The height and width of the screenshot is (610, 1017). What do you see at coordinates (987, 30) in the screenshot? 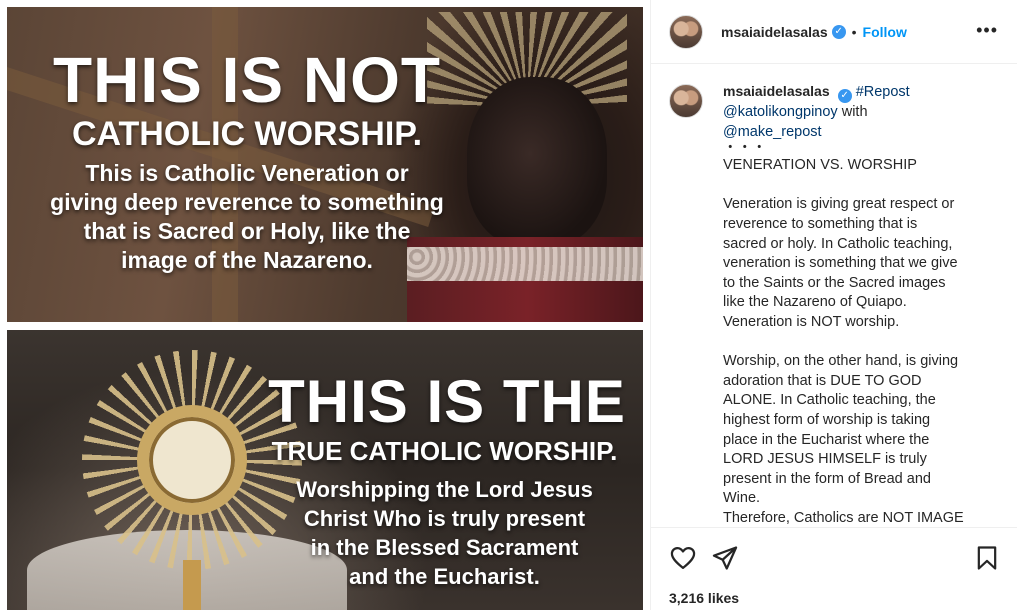
I see `more-options-icon: •••` at bounding box center [987, 30].